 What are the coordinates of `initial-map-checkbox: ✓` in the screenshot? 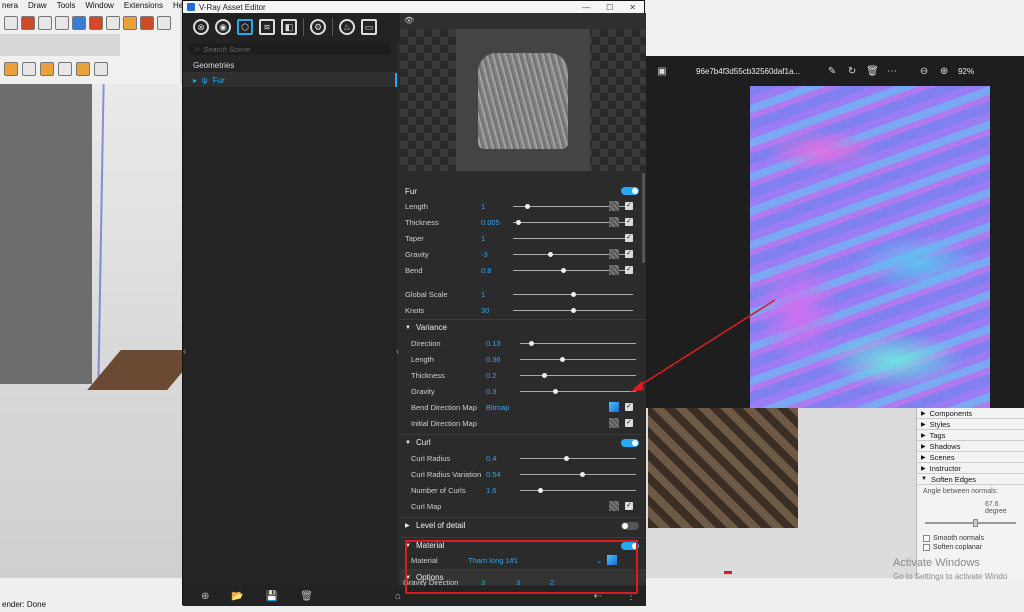 It's located at (629, 423).